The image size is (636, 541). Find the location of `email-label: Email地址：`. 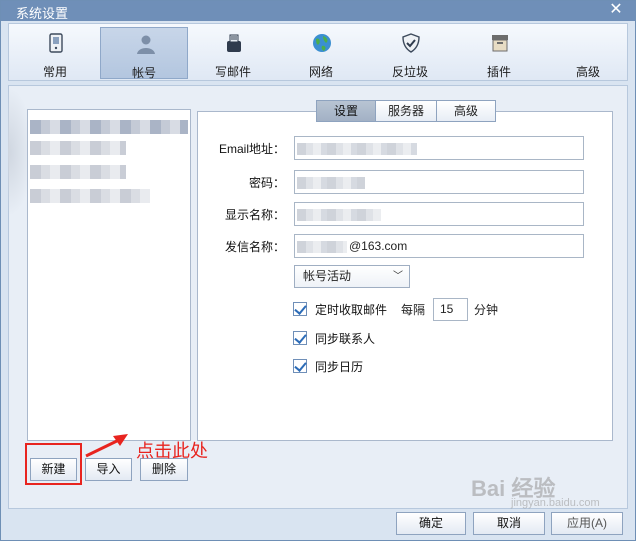

email-label: Email地址： is located at coordinates (251, 149).